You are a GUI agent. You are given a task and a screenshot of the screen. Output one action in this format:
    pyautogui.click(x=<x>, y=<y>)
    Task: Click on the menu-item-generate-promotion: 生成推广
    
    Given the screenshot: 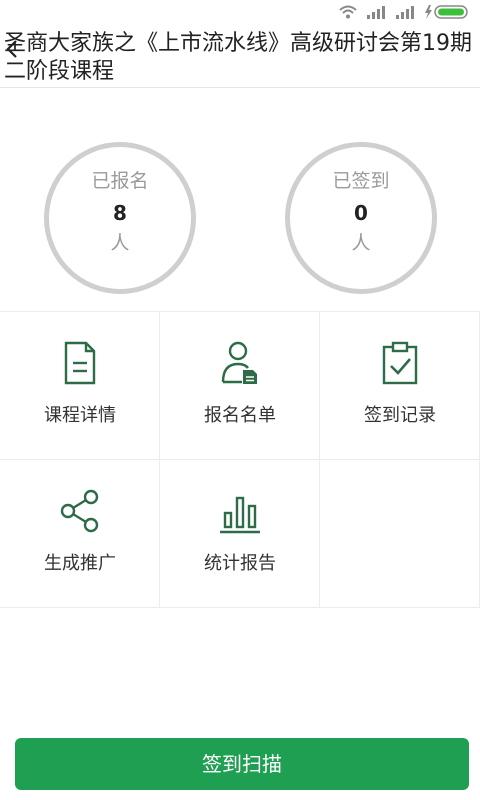 What is the action you would take?
    pyautogui.click(x=80, y=534)
    